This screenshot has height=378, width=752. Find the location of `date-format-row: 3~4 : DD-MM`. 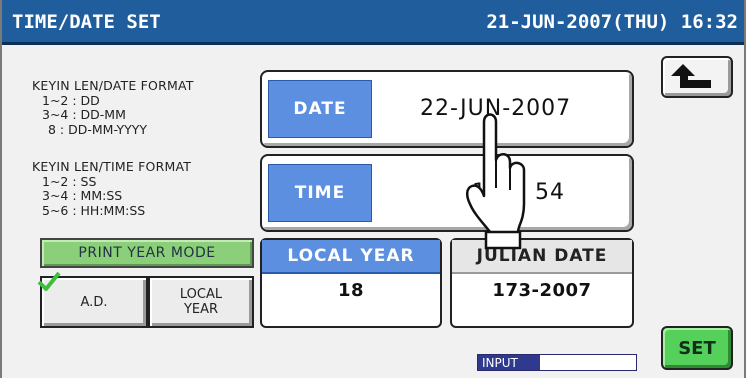

date-format-row: 3~4 : DD-MM is located at coordinates (84, 114).